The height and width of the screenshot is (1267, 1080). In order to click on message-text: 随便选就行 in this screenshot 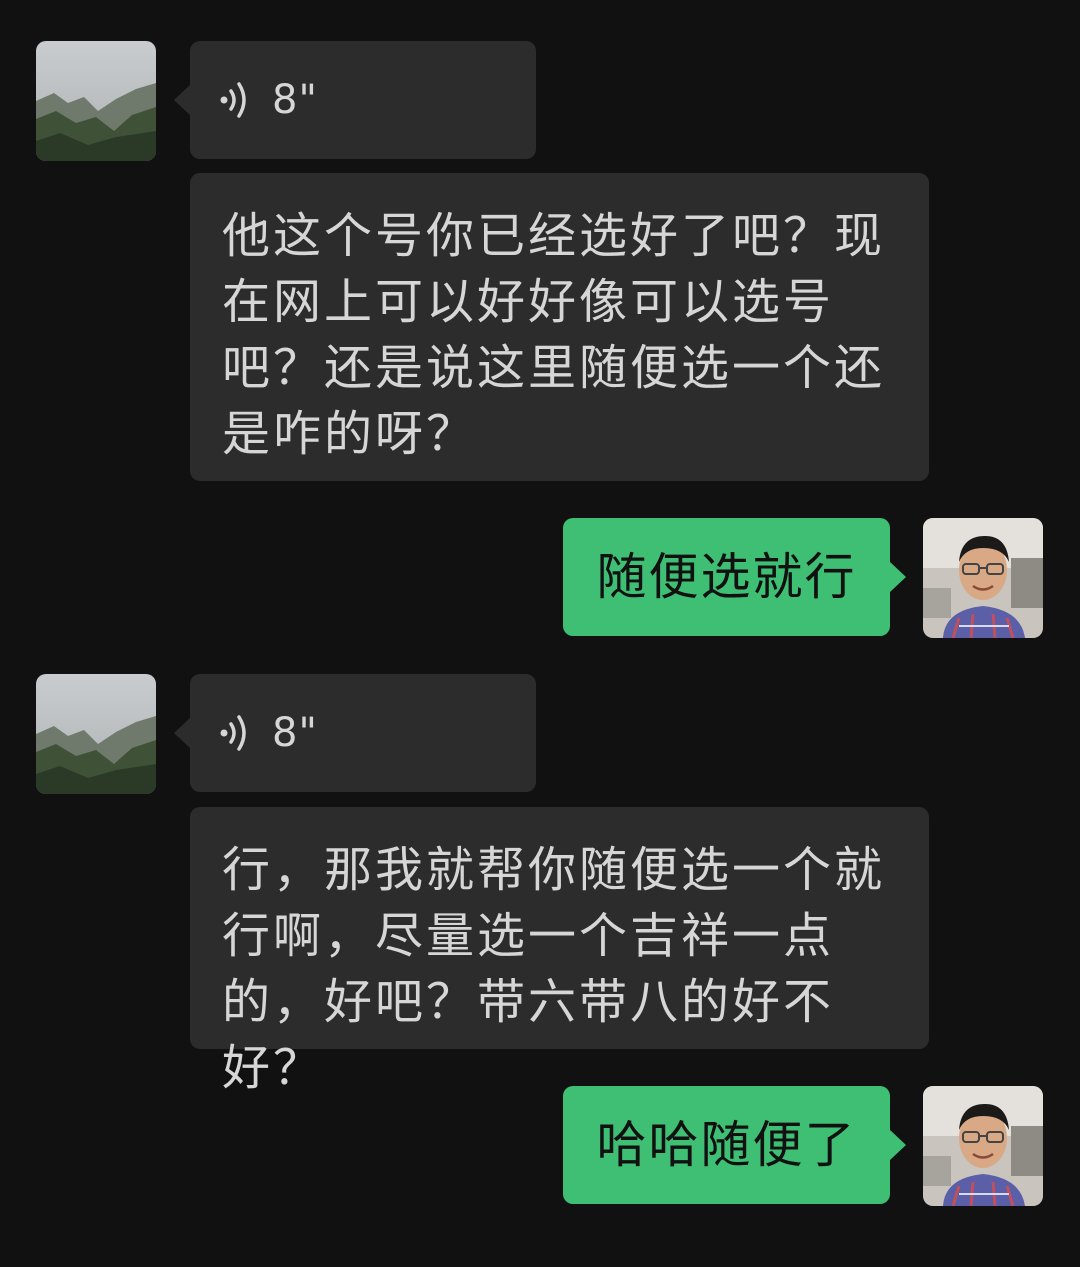, I will do `click(726, 577)`.